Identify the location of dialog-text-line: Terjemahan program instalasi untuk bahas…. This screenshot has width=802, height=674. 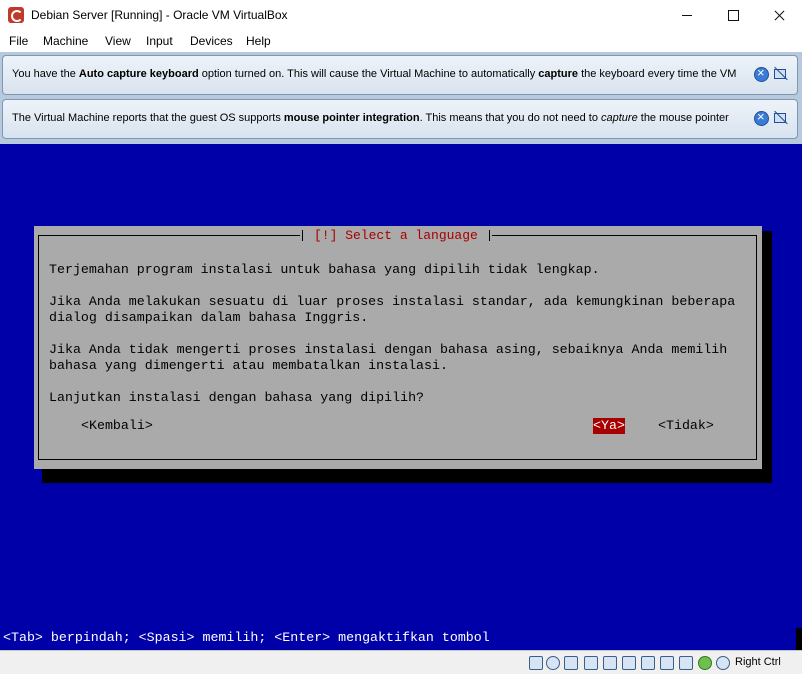
(324, 269).